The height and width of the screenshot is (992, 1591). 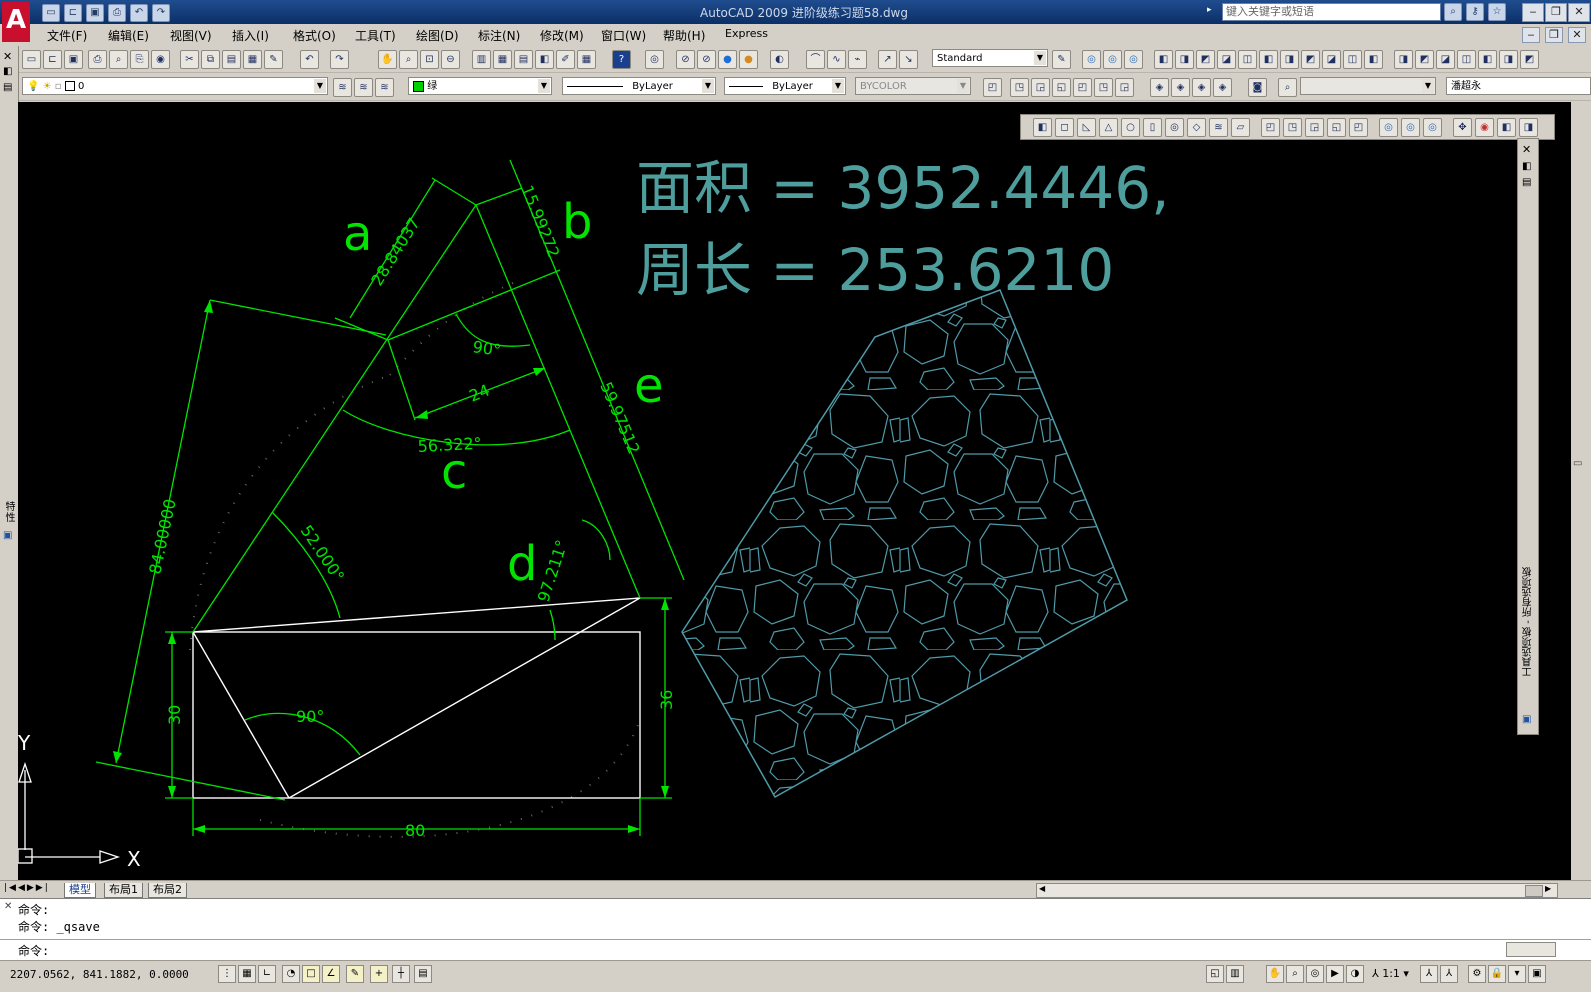 What do you see at coordinates (1247, 59) in the screenshot?
I see `solid-5-icon: ◫` at bounding box center [1247, 59].